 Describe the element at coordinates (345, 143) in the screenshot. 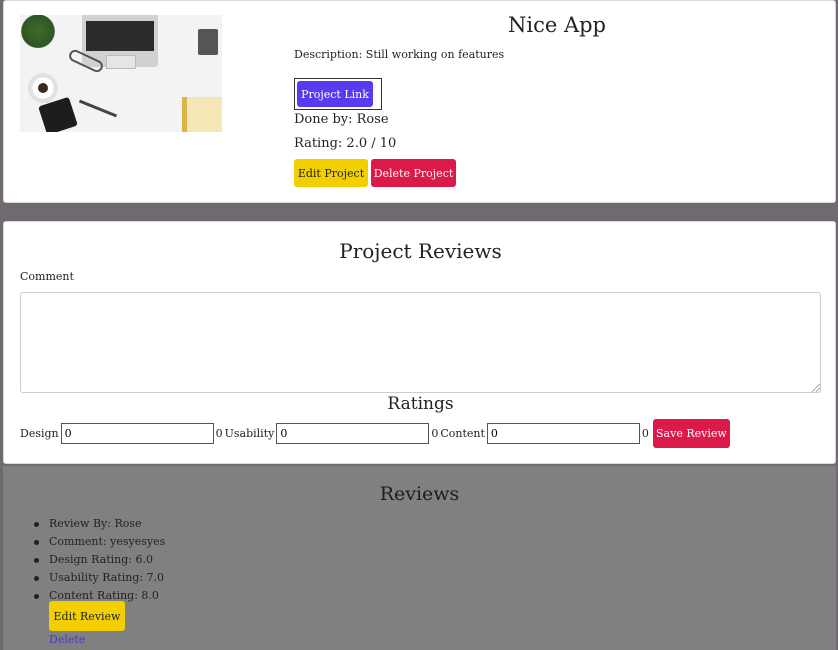

I see `project-rating: Rating: 2.0 / 10` at that location.